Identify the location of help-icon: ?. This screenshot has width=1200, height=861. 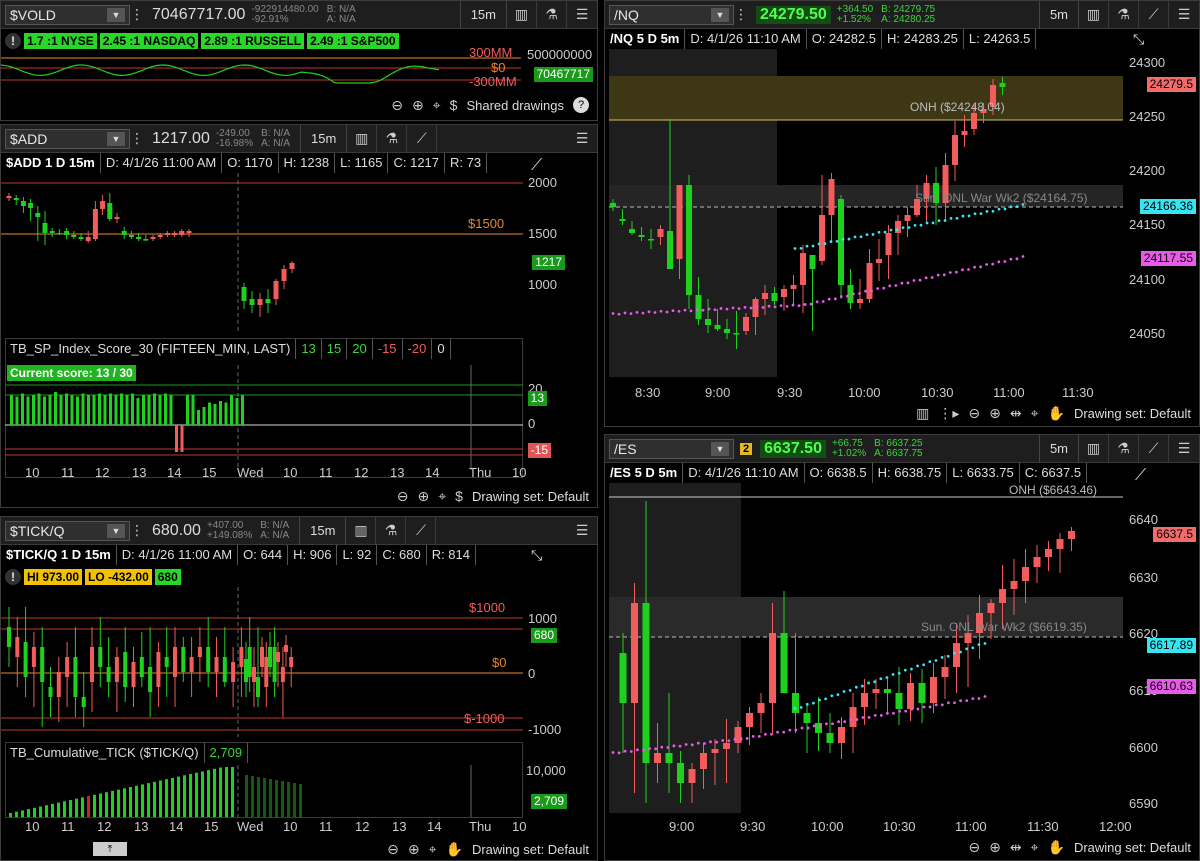
(581, 105).